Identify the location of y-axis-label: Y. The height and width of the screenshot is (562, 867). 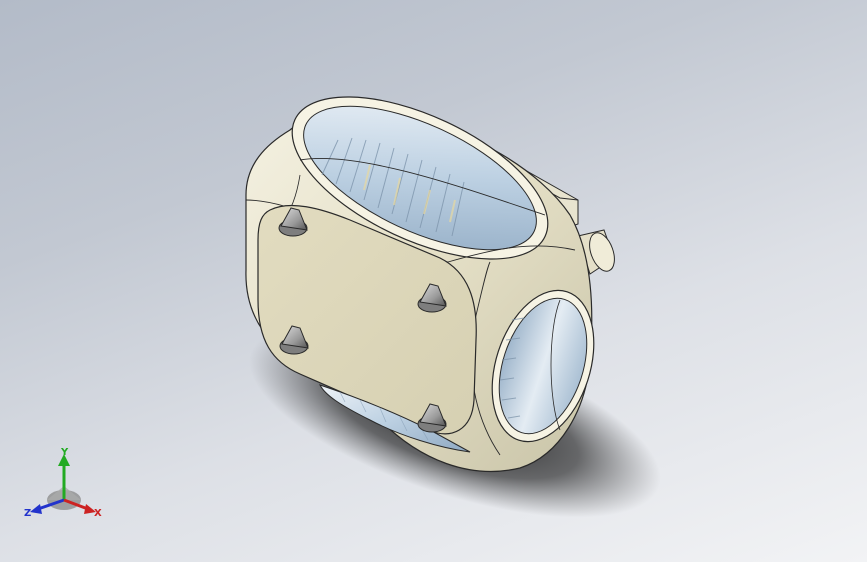
(64, 452).